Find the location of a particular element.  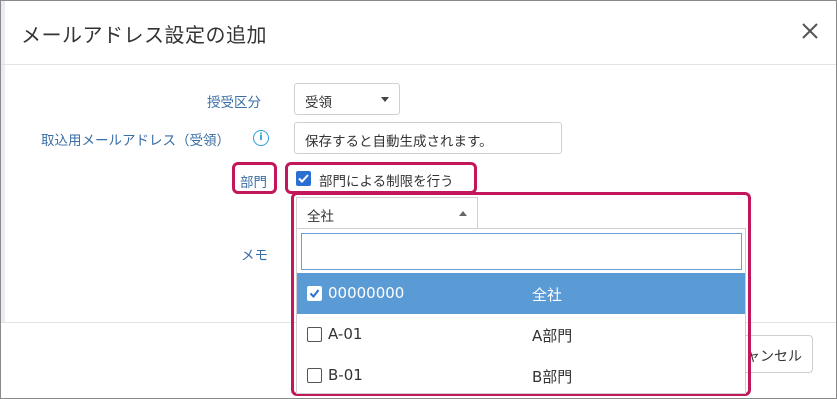

option-name: B部門 is located at coordinates (552, 377).